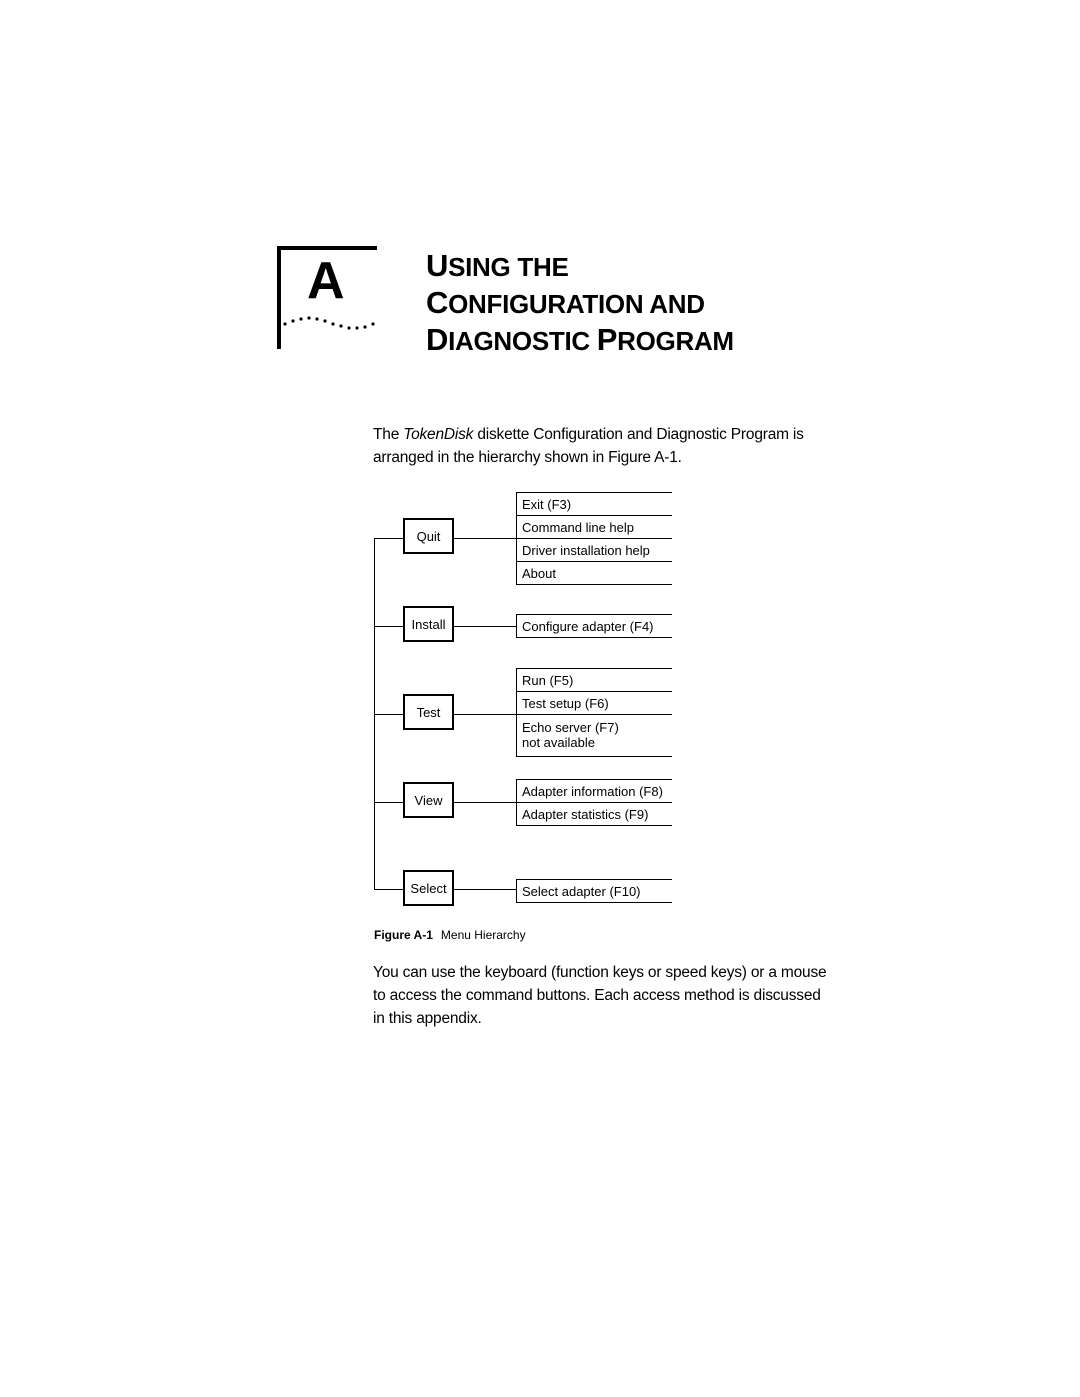  I want to click on menu-box-test: Test, so click(428, 712).